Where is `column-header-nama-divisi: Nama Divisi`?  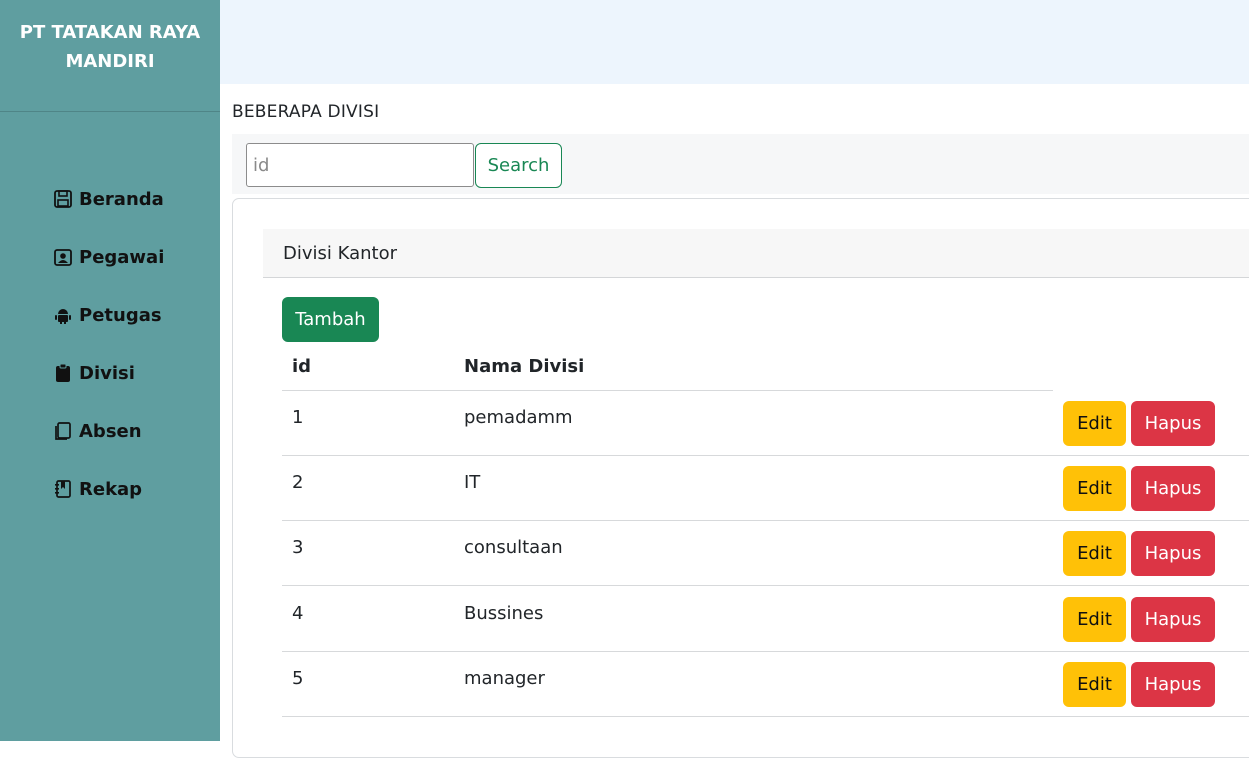
column-header-nama-divisi: Nama Divisi is located at coordinates (524, 366).